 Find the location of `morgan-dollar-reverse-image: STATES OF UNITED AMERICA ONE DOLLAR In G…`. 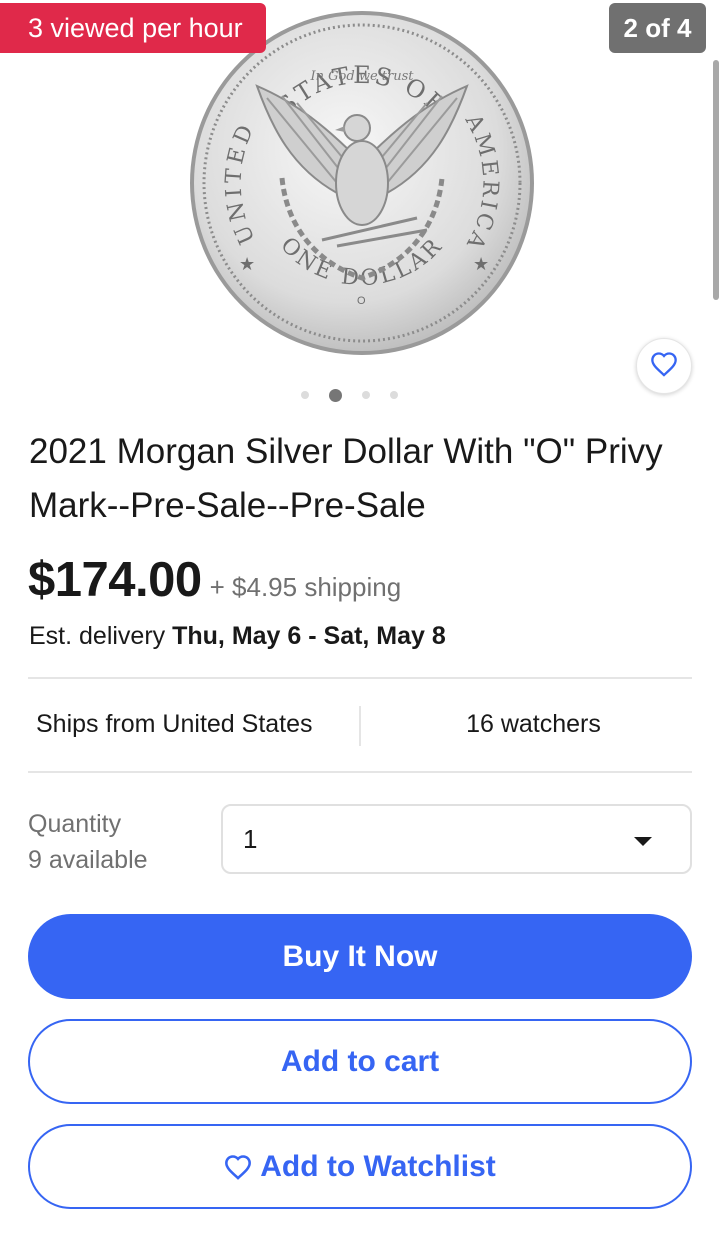

morgan-dollar-reverse-image: STATES OF UNITED AMERICA ONE DOLLAR In G… is located at coordinates (362, 183).